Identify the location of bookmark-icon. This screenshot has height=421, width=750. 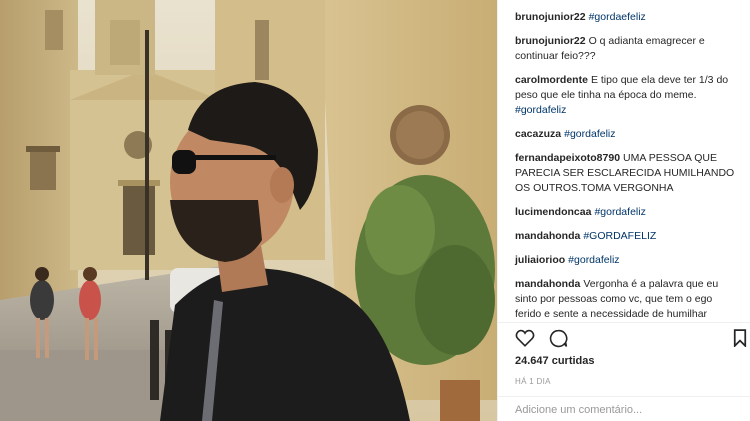
(740, 340).